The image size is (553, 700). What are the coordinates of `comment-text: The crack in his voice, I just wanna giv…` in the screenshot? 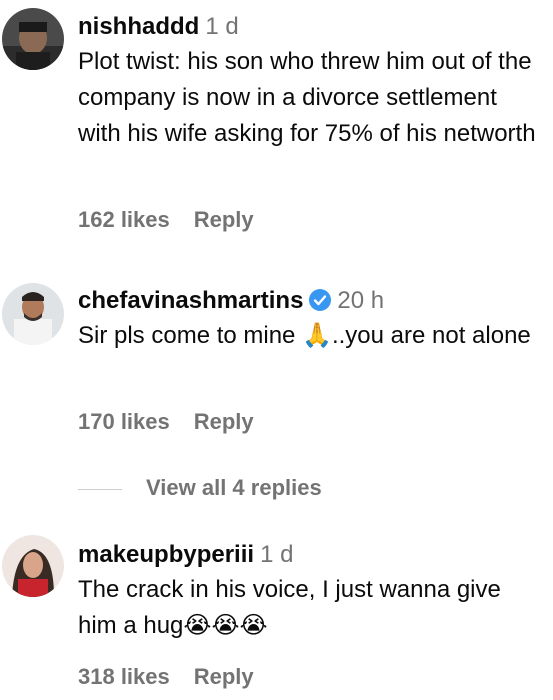 It's located at (289, 607).